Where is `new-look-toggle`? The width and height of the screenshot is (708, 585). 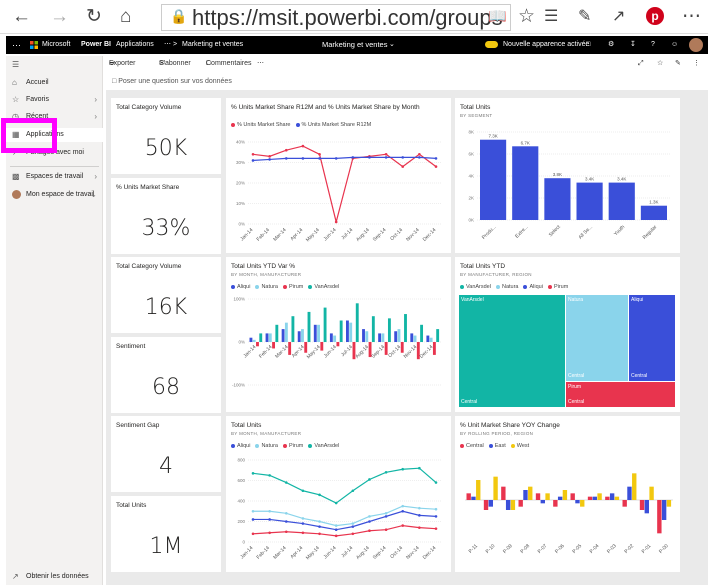 new-look-toggle is located at coordinates (491, 44).